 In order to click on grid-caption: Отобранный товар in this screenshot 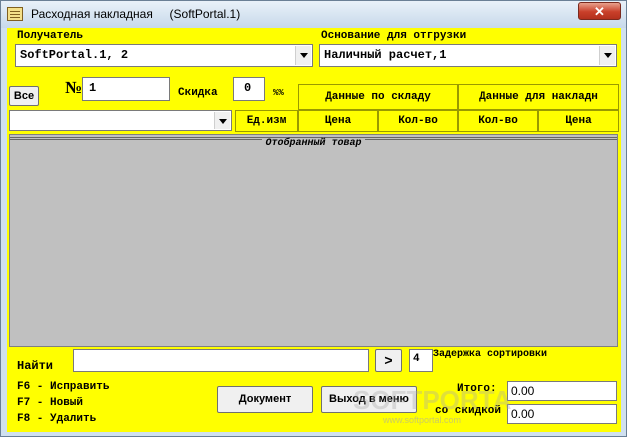, I will do `click(313, 143)`.